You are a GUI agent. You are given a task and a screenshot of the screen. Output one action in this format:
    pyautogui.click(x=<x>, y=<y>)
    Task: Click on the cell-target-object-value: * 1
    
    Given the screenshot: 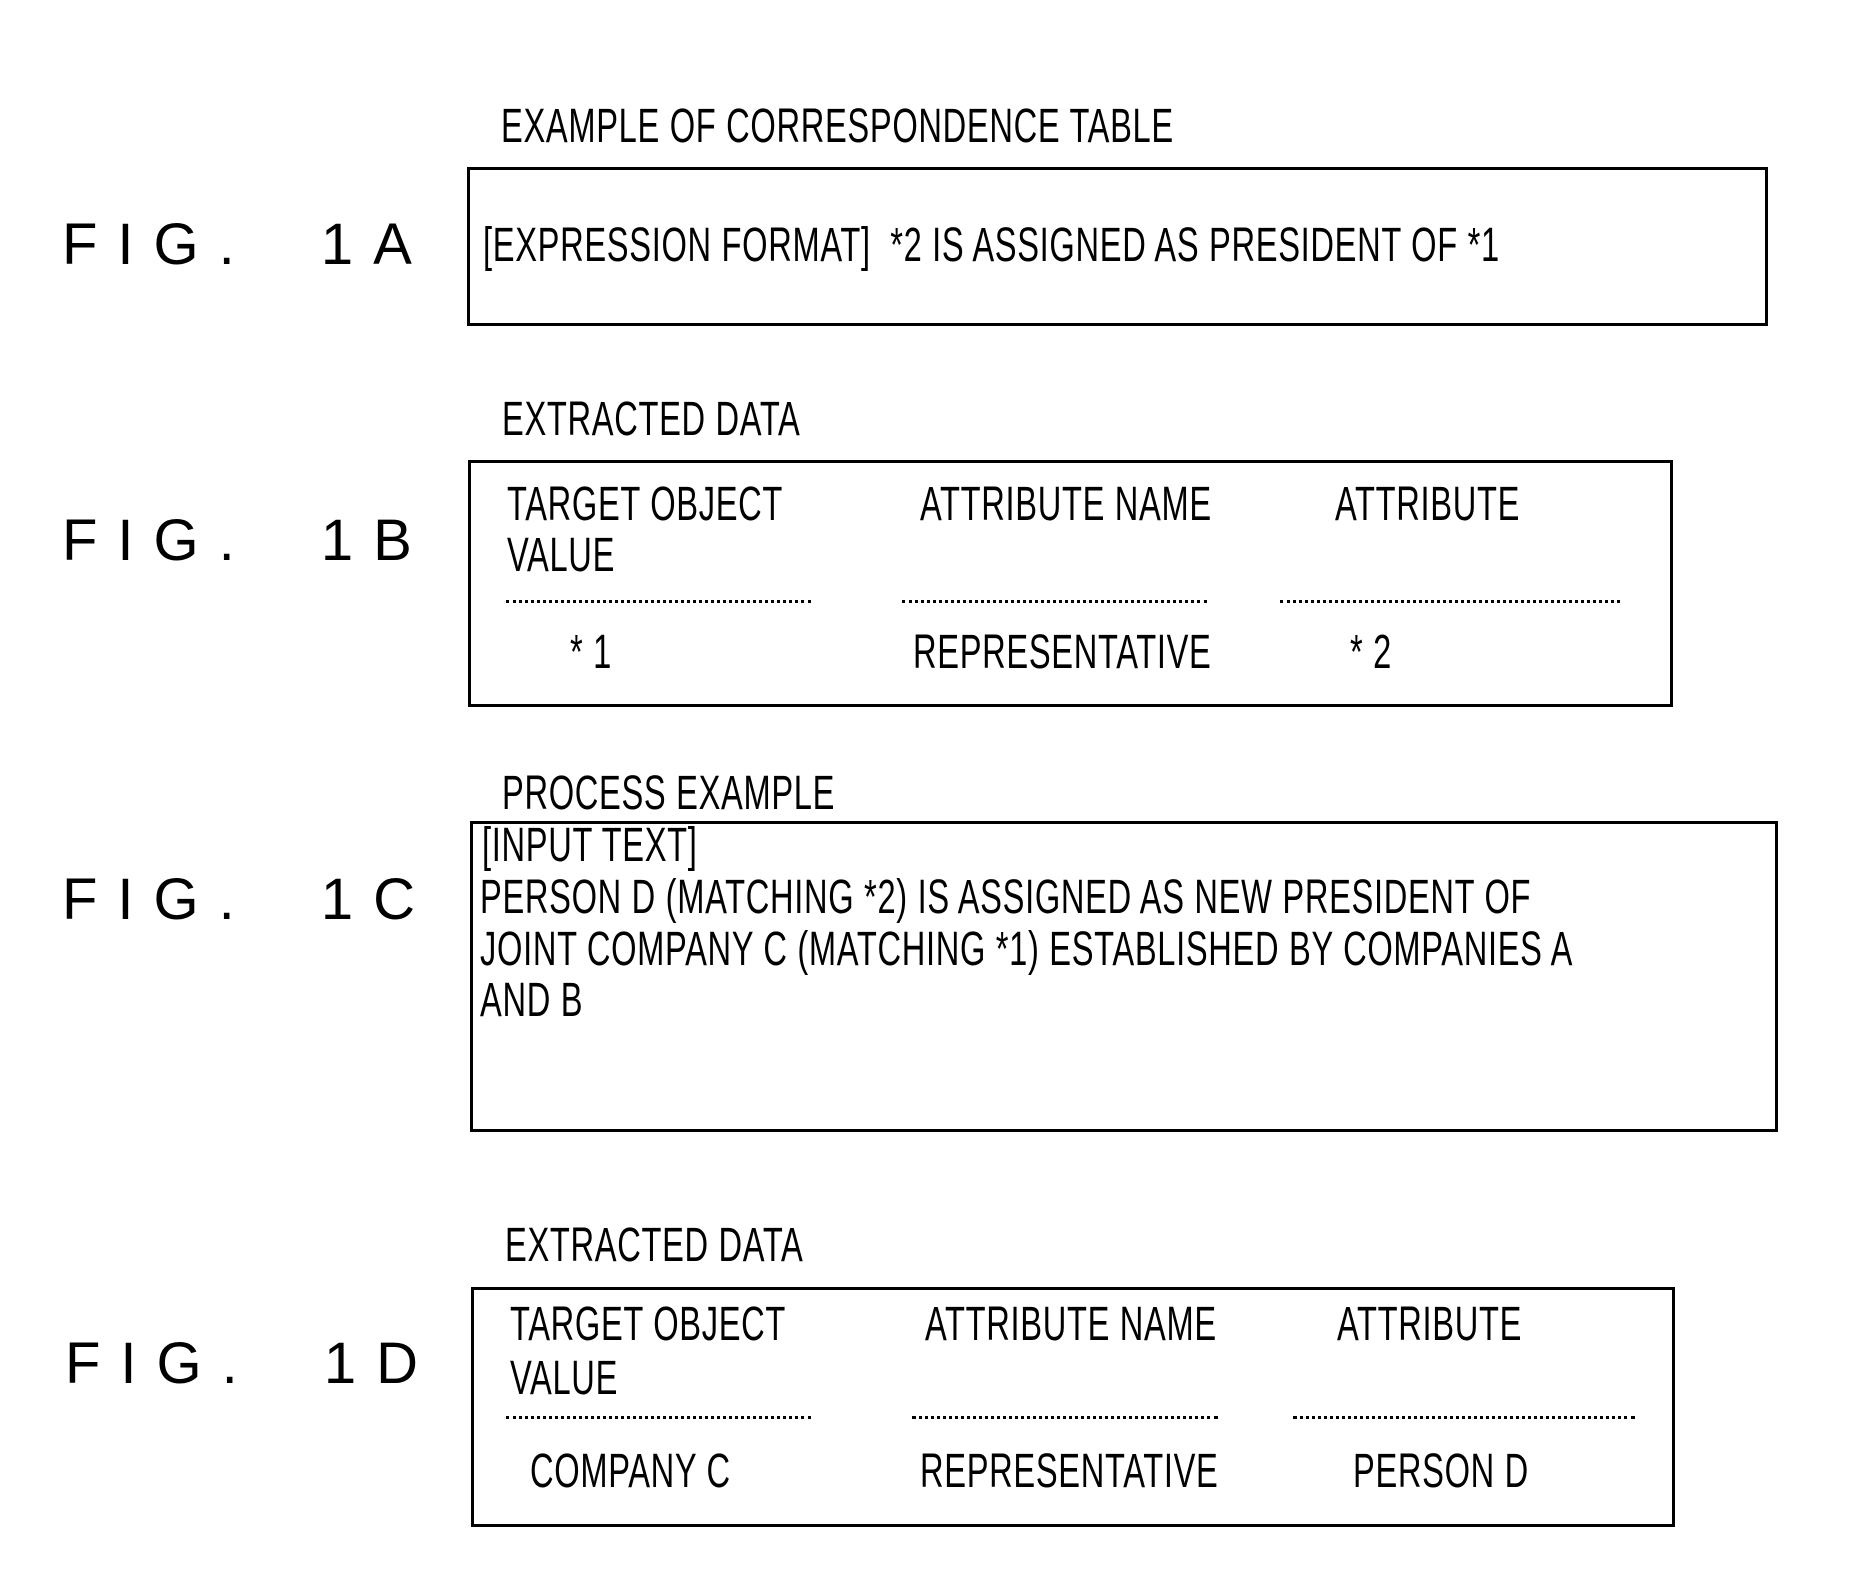 What is the action you would take?
    pyautogui.click(x=591, y=652)
    